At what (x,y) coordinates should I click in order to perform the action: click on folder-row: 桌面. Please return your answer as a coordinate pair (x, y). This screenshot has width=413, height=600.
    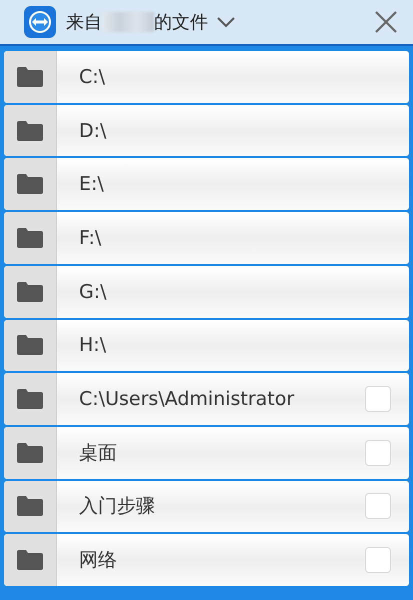
    Looking at the image, I should click on (206, 452).